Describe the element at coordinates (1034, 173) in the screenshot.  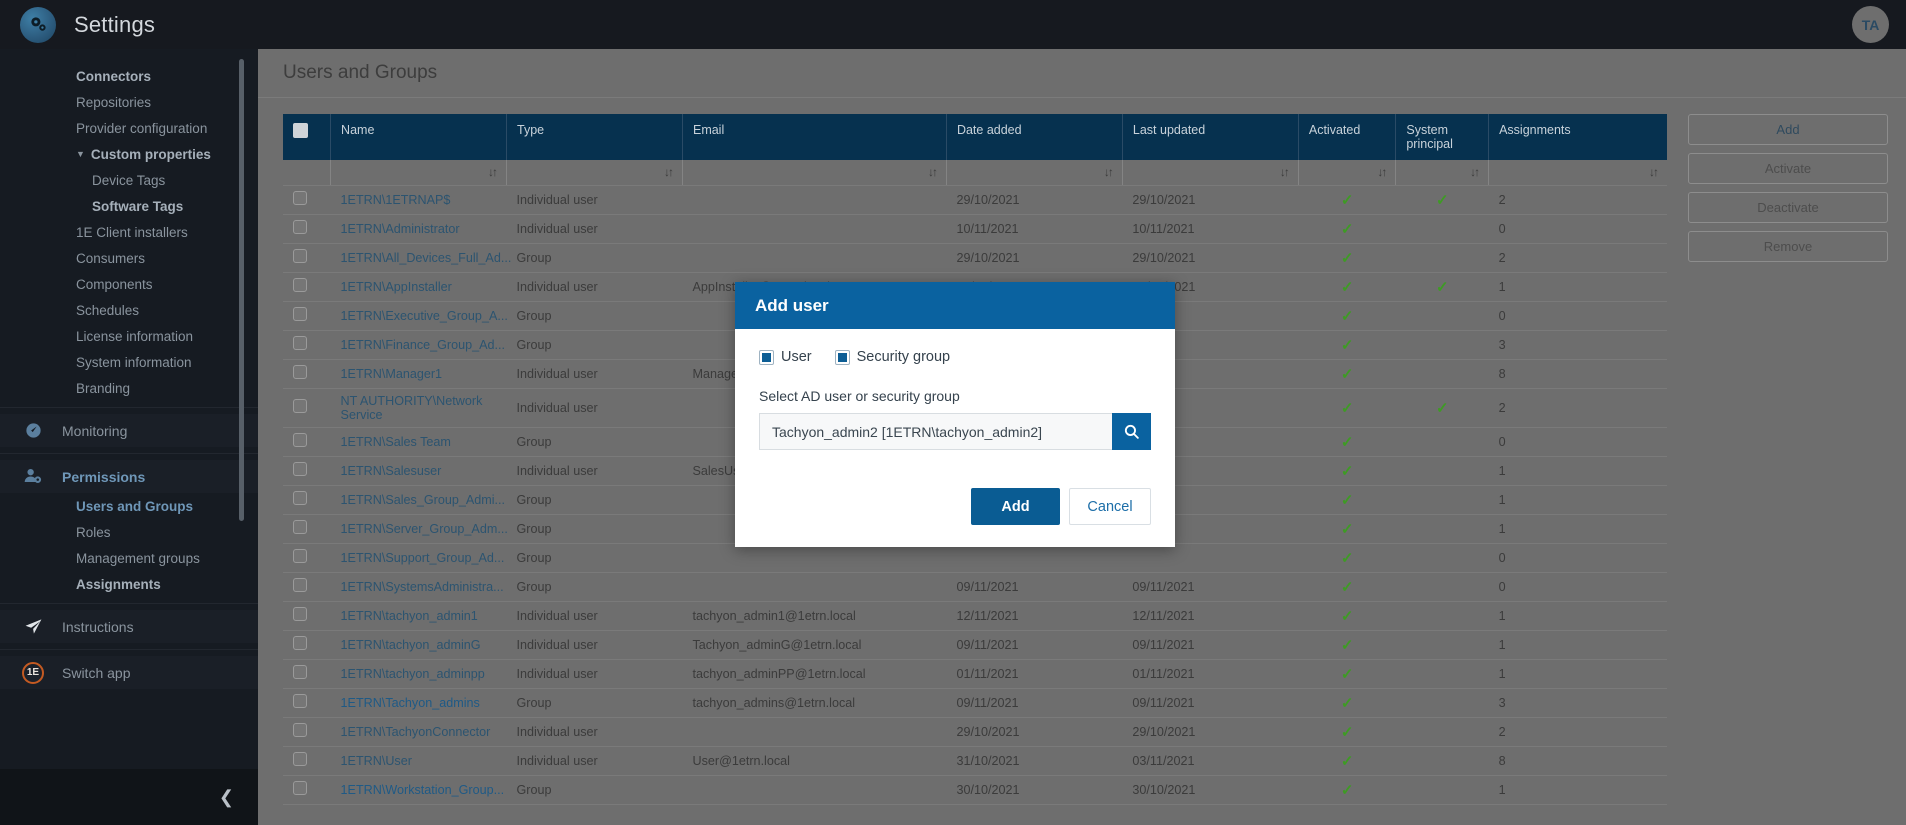
I see `sort-date-added: ↓↑` at that location.